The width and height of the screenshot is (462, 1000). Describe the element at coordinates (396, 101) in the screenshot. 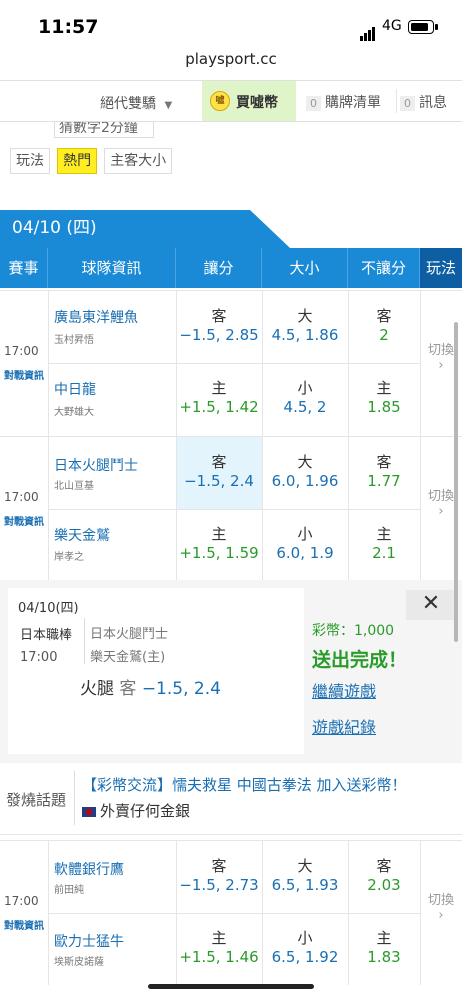

I see `nav-divider` at that location.